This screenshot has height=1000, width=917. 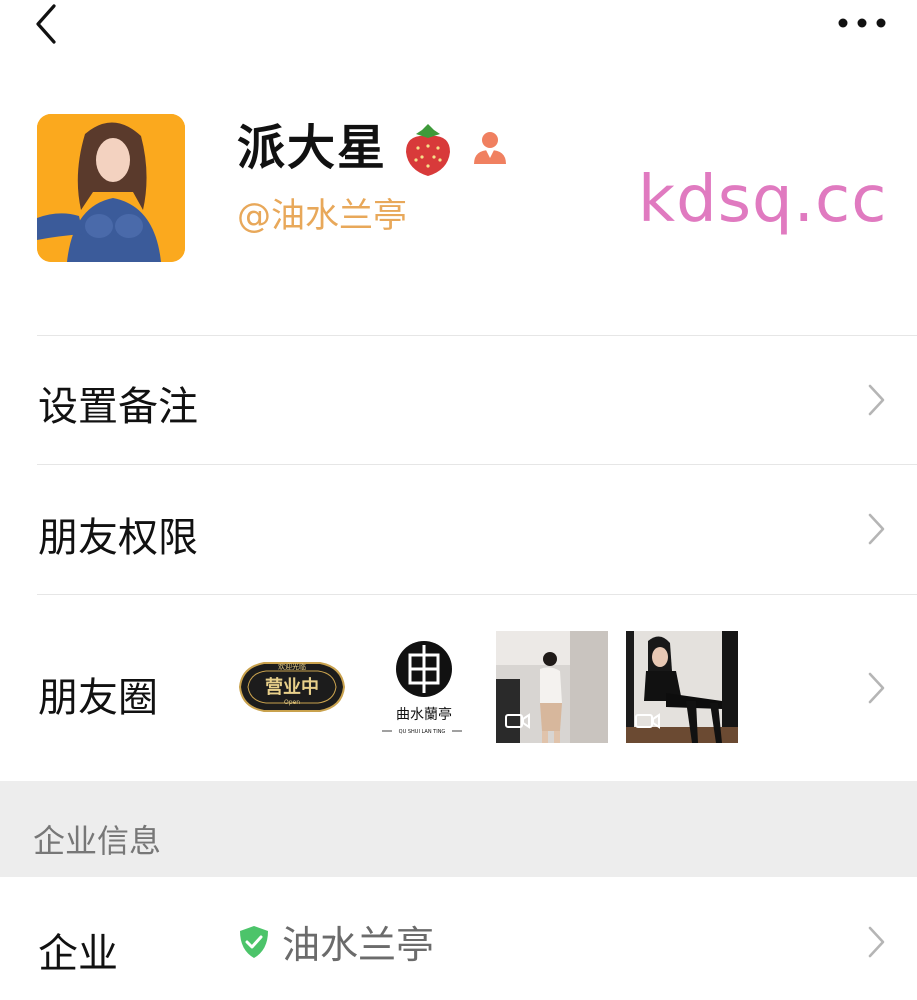 What do you see at coordinates (322, 216) in the screenshot?
I see `profile-handle: @油水兰亭` at bounding box center [322, 216].